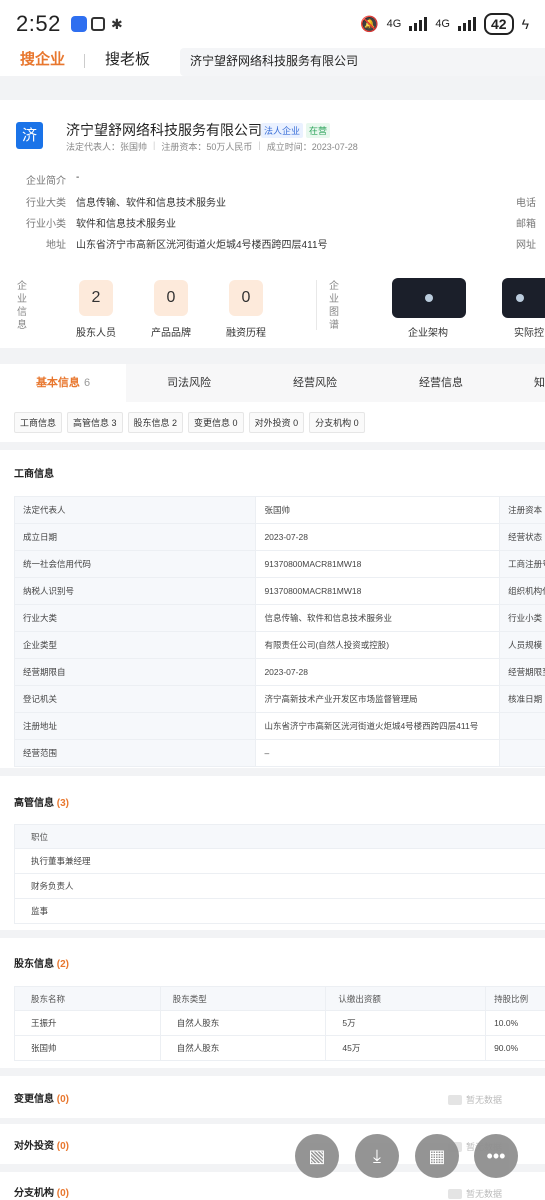 The image size is (545, 1200). Describe the element at coordinates (135, 699) in the screenshot. I see `field-label: 登记机关` at that location.